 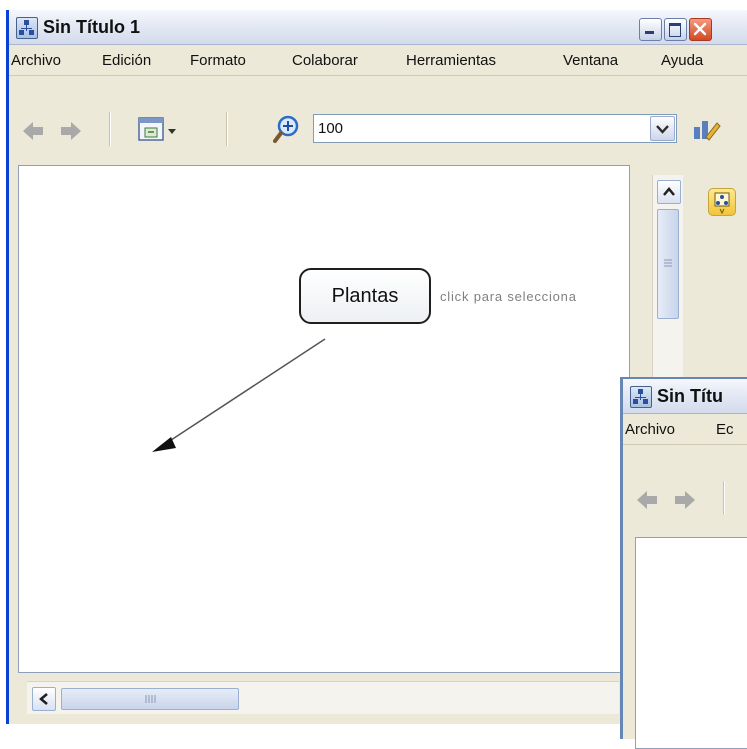 I want to click on toolbar: 100, so click(x=378, y=121).